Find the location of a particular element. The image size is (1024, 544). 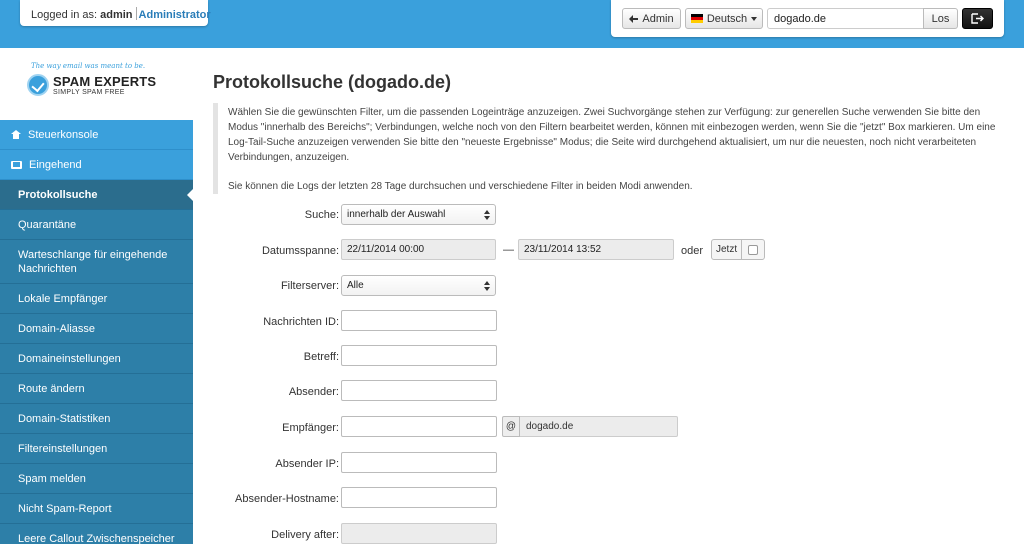

sidebar-item-label: Domain-Statistiken is located at coordinates (64, 418).